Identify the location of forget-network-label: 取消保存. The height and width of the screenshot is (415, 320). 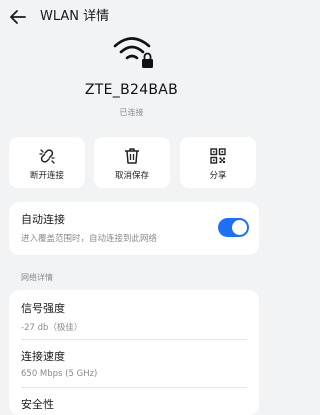
(131, 176).